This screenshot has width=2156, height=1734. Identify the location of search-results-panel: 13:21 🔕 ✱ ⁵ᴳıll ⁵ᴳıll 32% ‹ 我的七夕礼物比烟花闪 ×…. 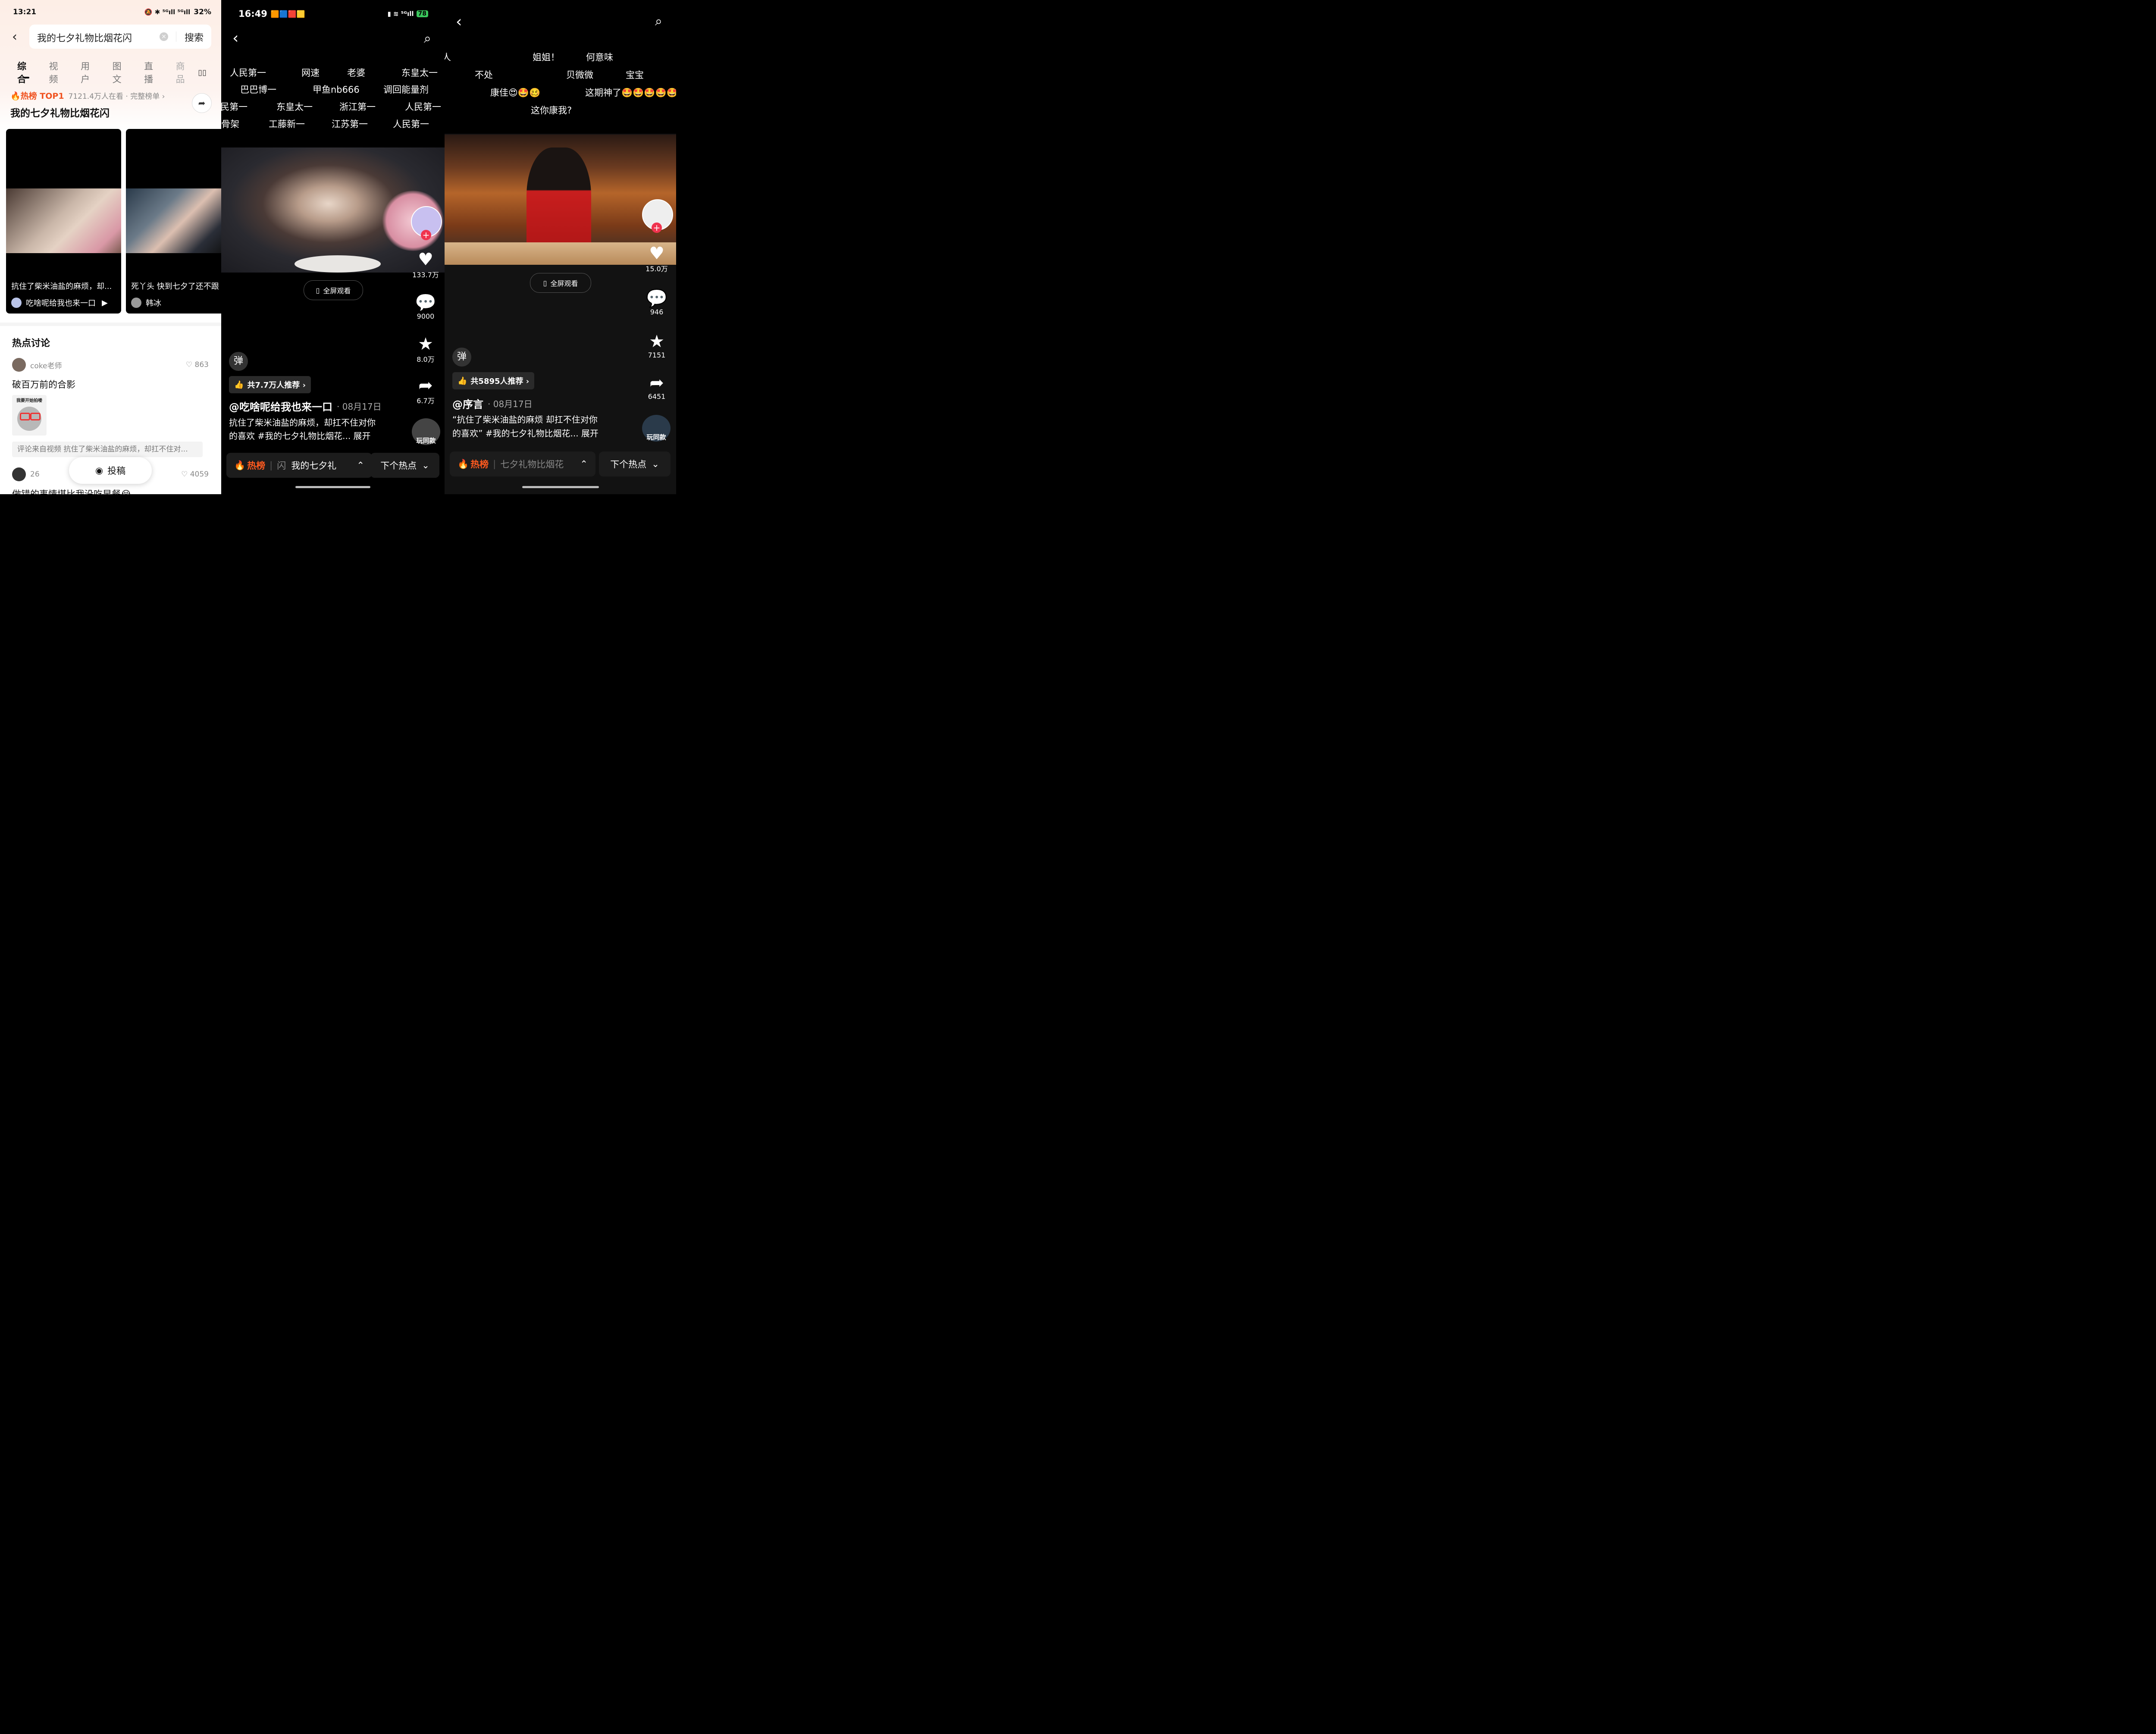
(110, 247).